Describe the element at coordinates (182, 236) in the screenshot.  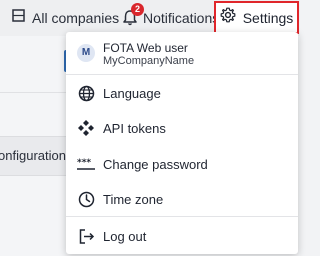
I see `menu-item-log-out: Log out` at that location.